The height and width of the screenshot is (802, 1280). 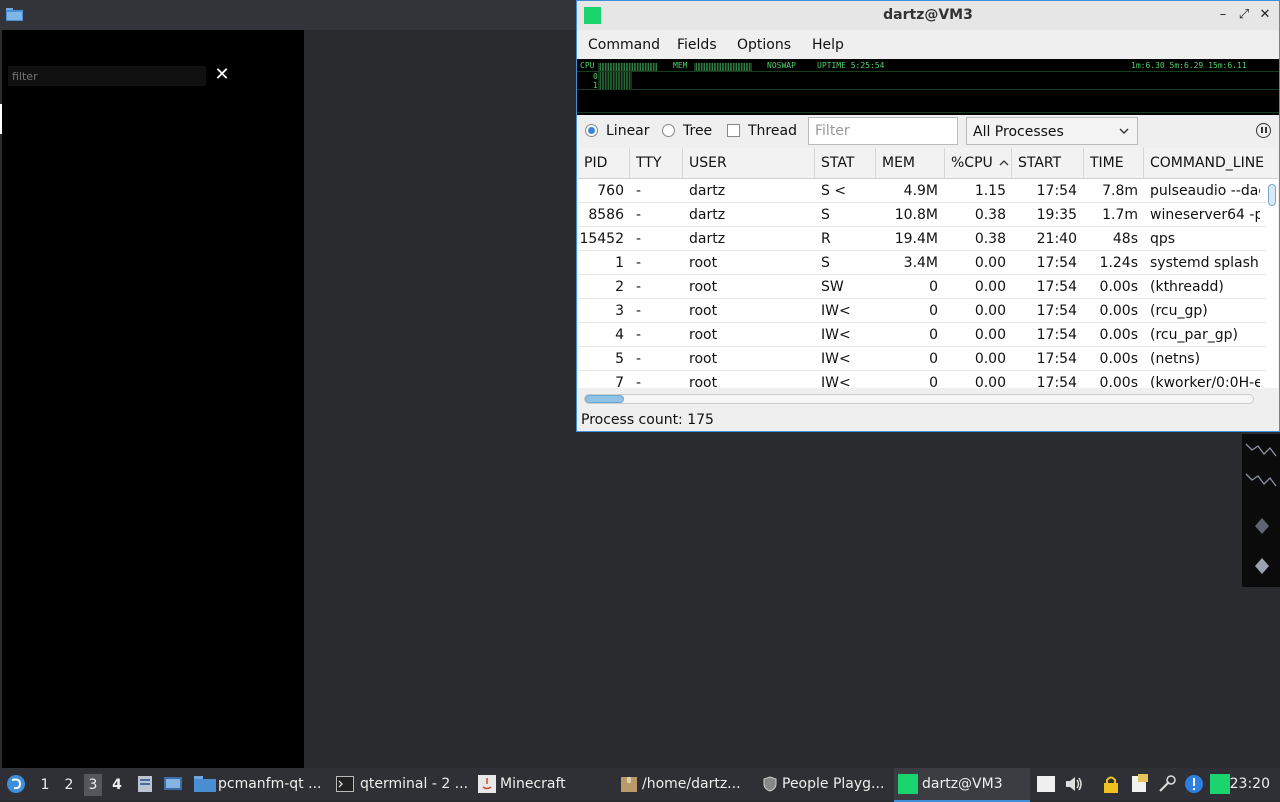 What do you see at coordinates (222, 75) in the screenshot?
I see `close-icon: ✕` at bounding box center [222, 75].